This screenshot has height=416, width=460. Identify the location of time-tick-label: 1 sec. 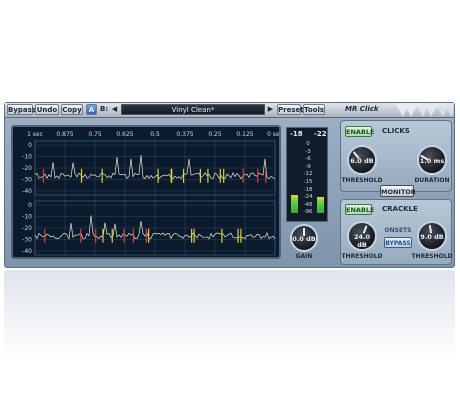
(35, 134).